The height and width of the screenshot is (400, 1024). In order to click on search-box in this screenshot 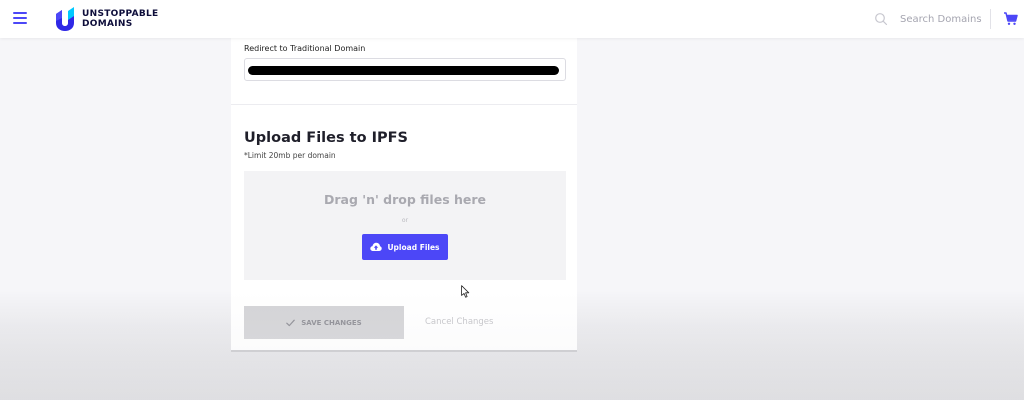, I will do `click(929, 19)`.